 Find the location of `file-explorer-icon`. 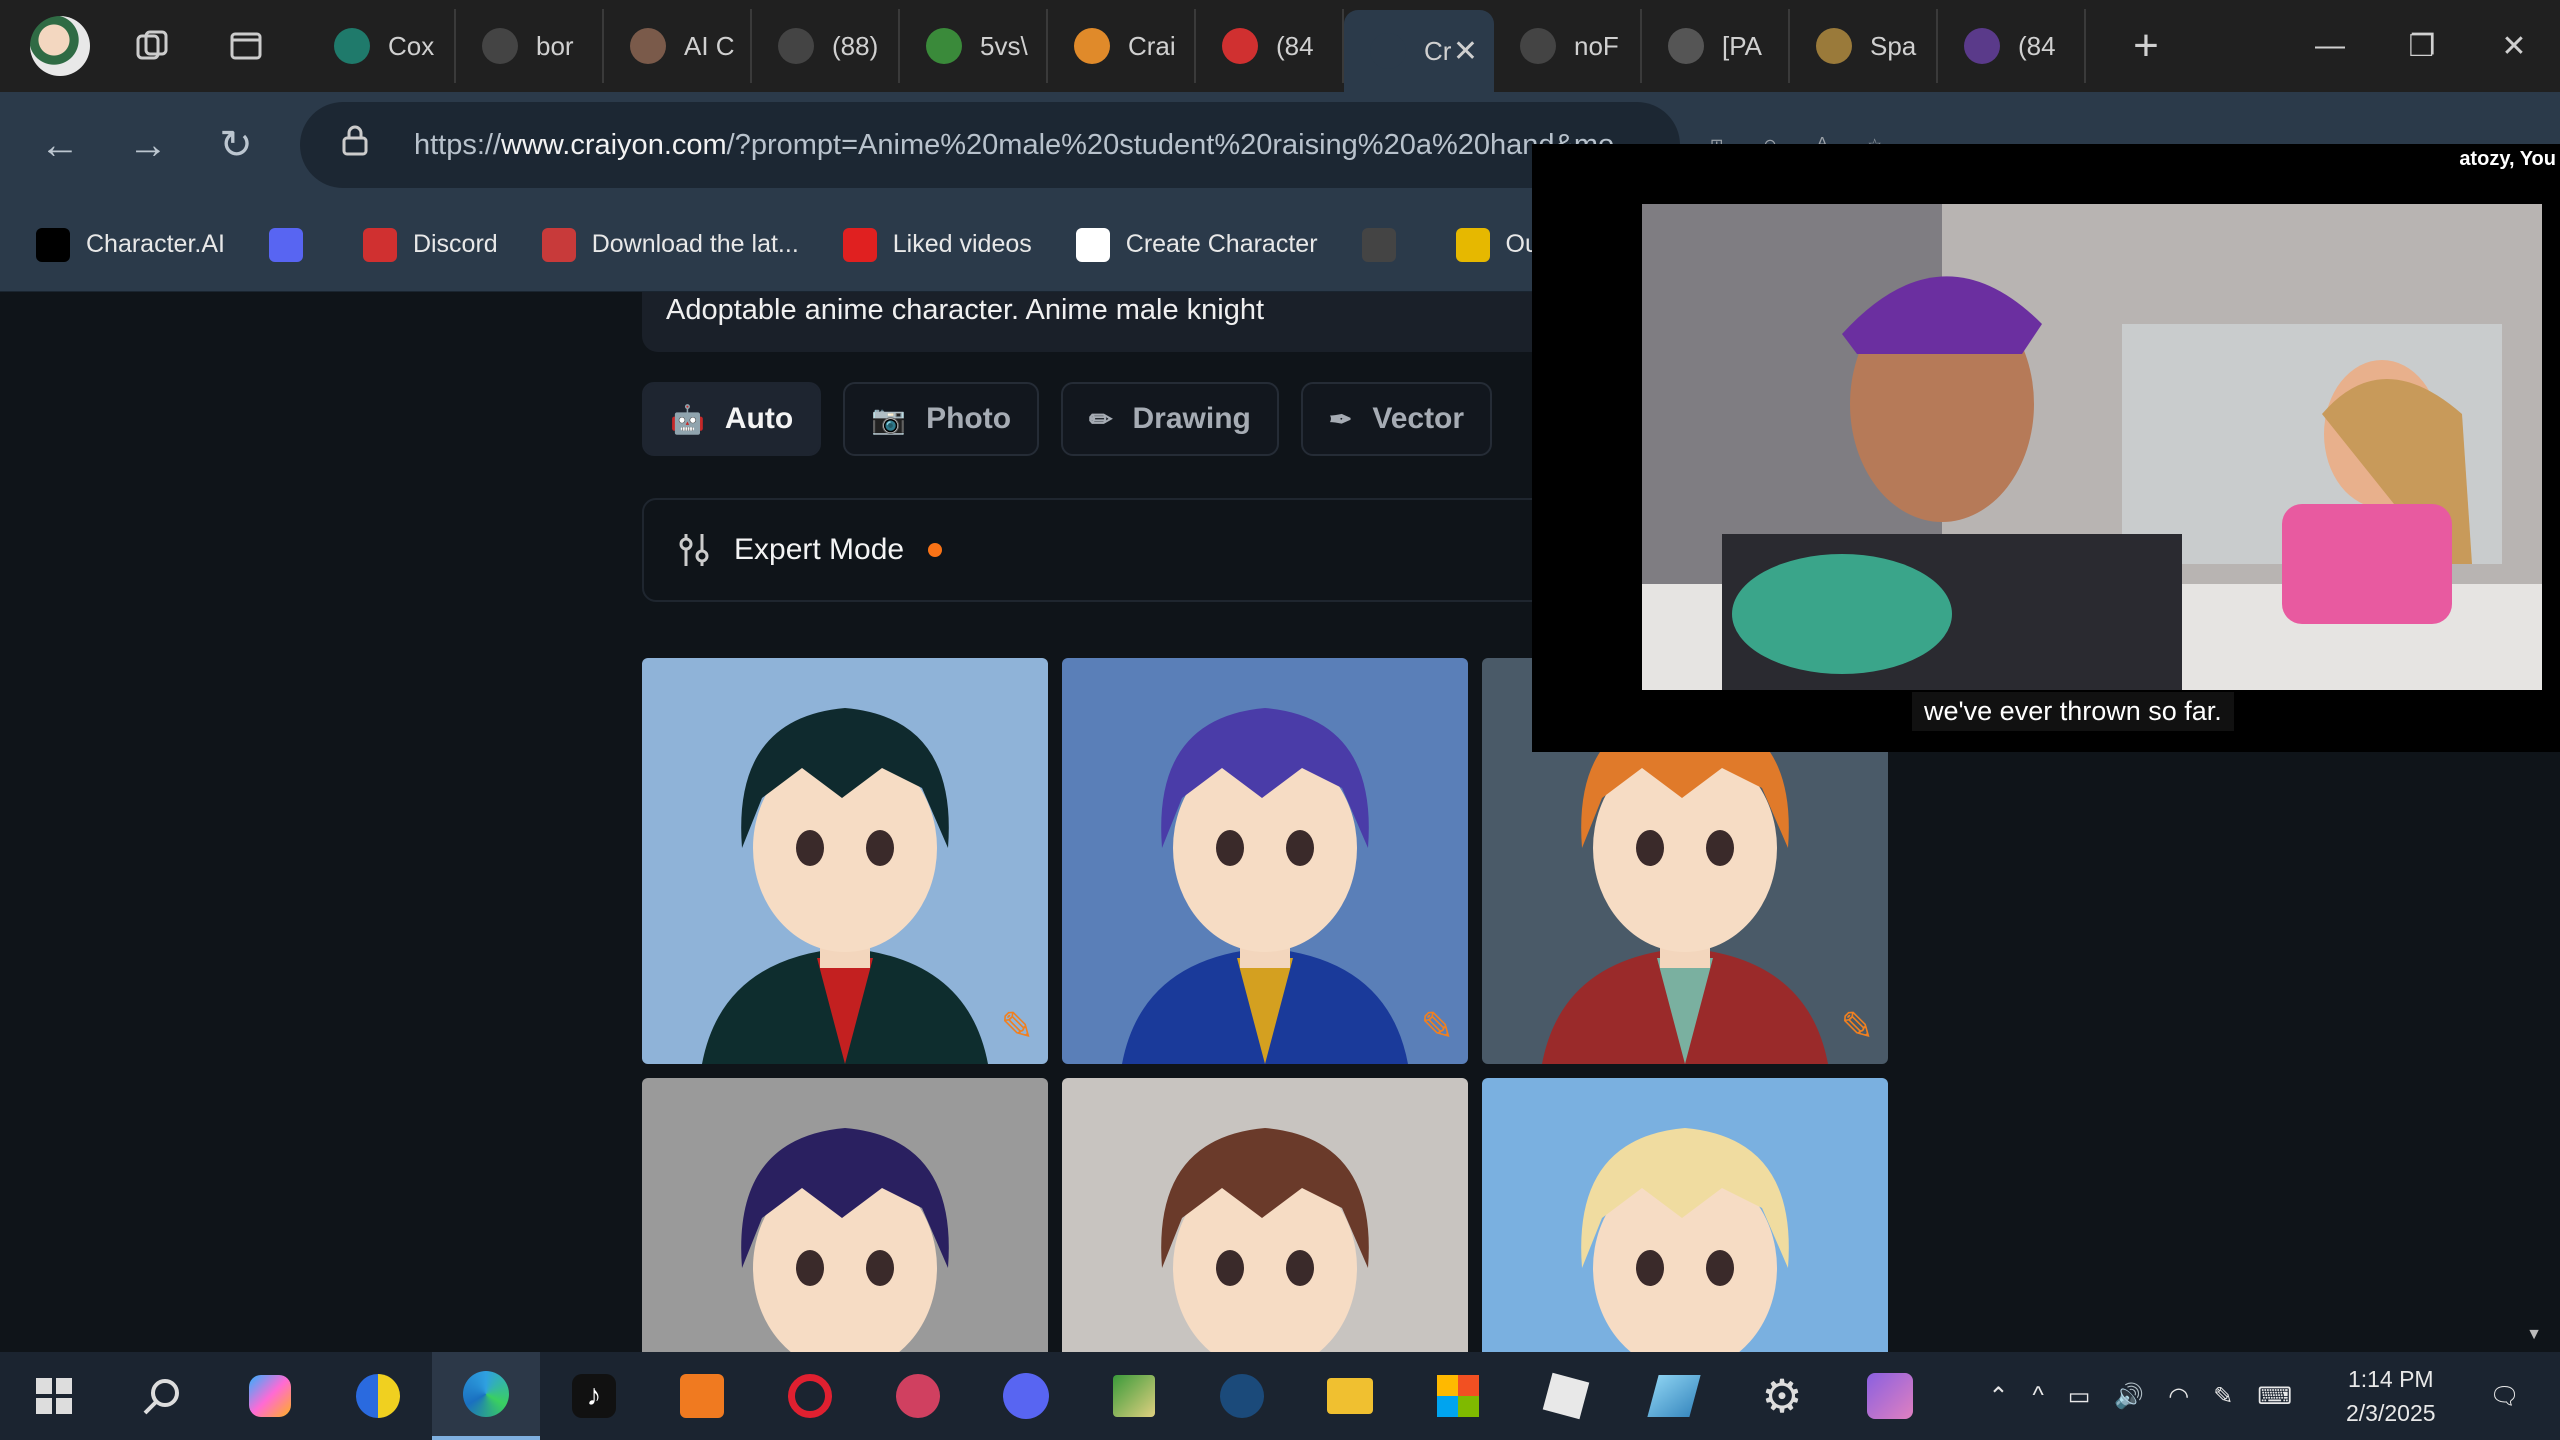

file-explorer-icon is located at coordinates (1350, 1396).